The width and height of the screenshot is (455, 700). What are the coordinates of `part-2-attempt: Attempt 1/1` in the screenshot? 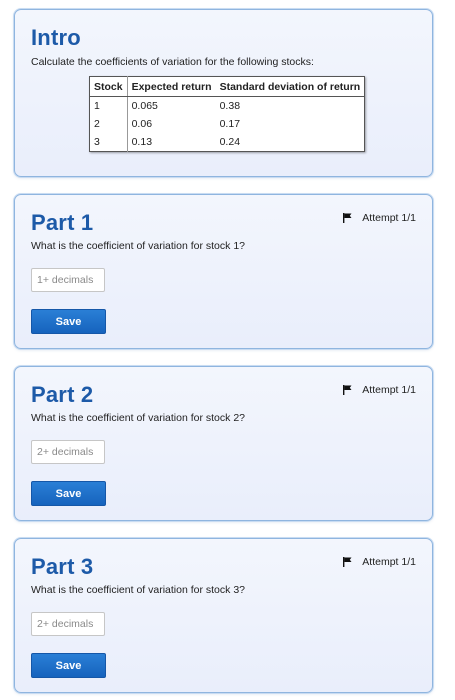 It's located at (379, 390).